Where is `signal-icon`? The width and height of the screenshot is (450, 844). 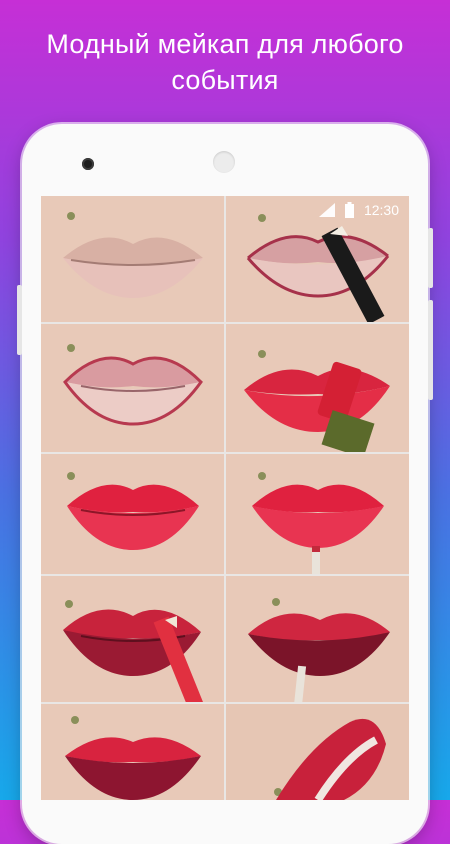 signal-icon is located at coordinates (326, 210).